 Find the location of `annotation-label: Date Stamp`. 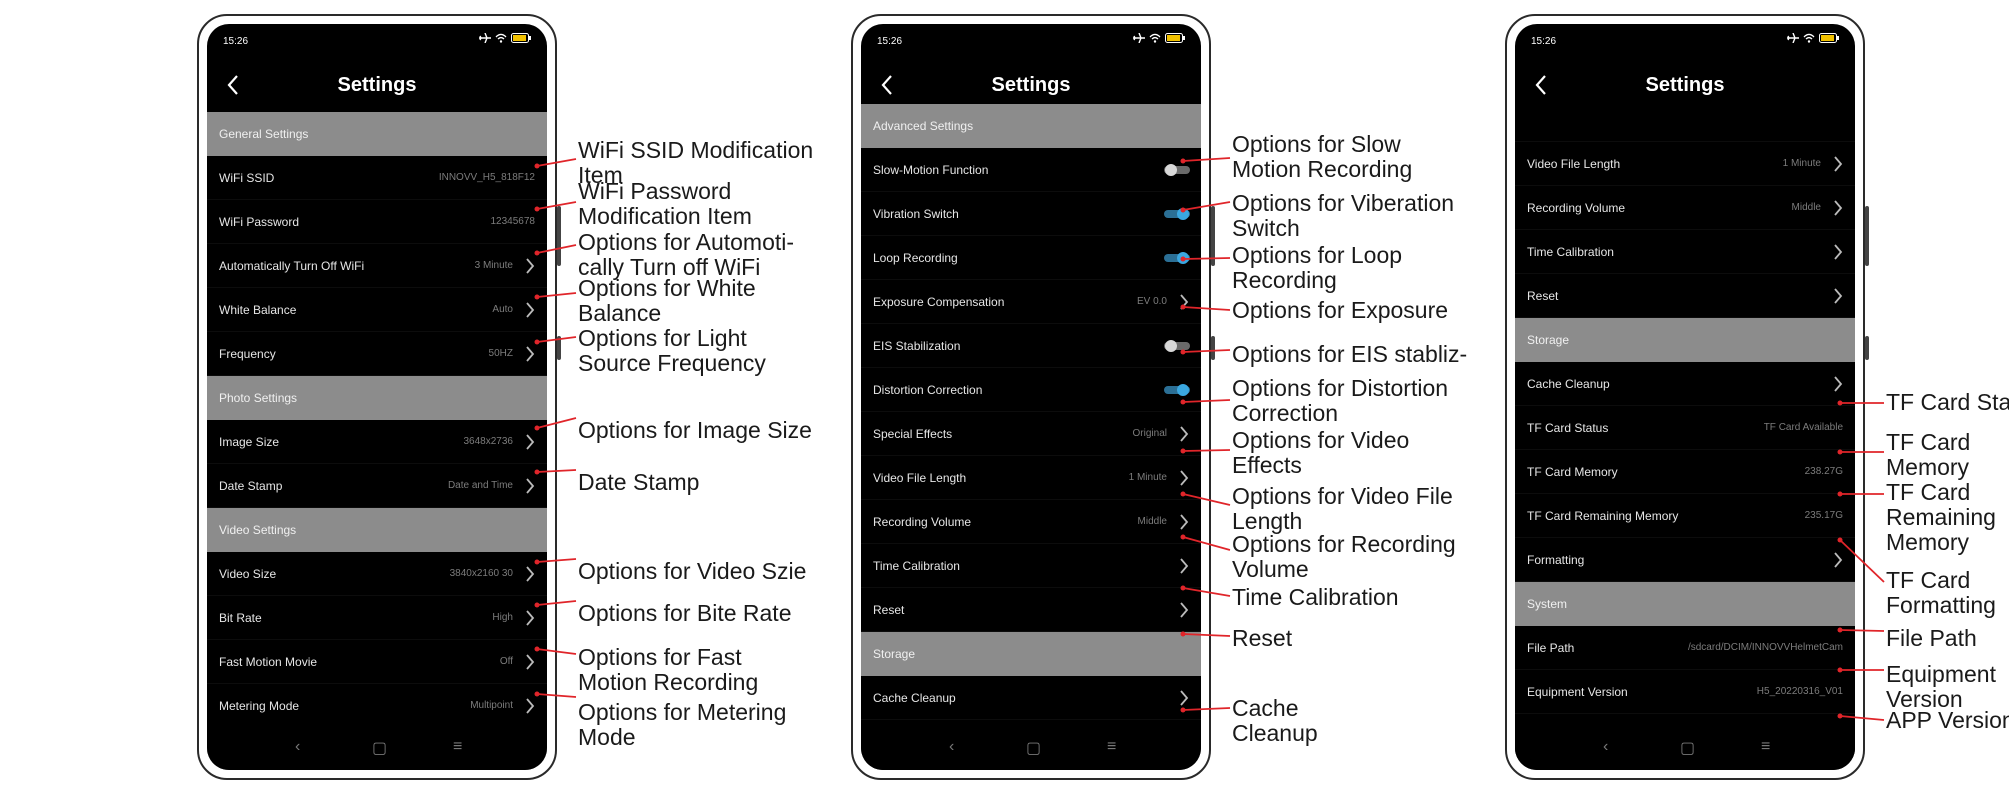

annotation-label: Date Stamp is located at coordinates (639, 482).